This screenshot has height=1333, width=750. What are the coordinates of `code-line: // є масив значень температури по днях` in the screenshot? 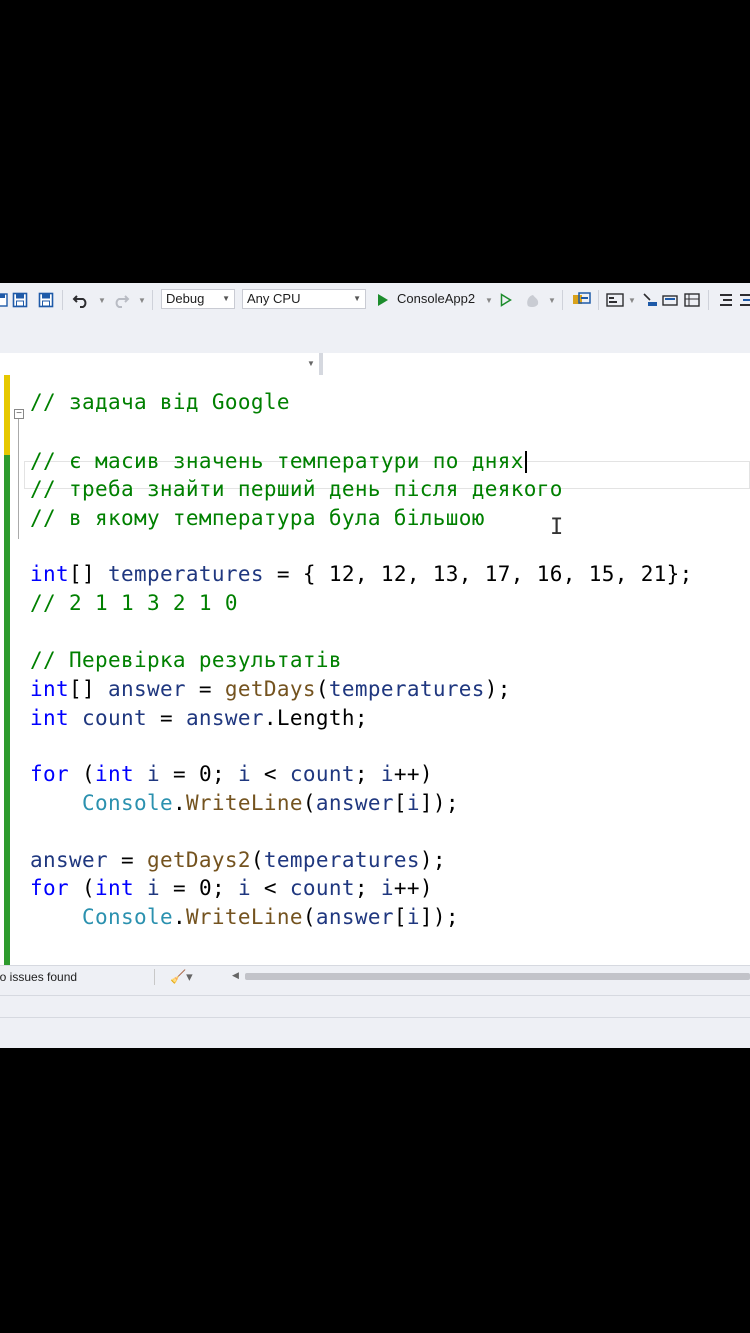 It's located at (278, 461).